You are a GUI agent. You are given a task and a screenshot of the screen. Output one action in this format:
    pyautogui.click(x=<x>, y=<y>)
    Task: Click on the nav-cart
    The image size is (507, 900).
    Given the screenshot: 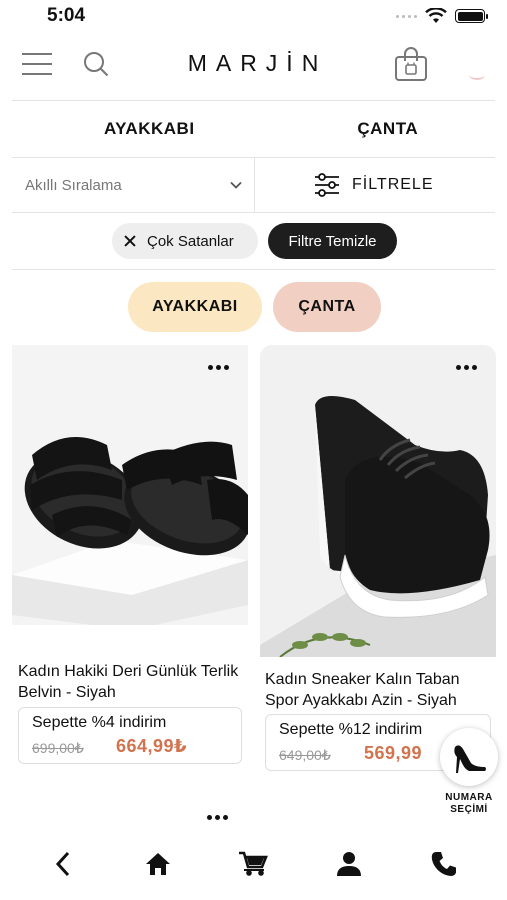 What is the action you would take?
    pyautogui.click(x=253, y=864)
    